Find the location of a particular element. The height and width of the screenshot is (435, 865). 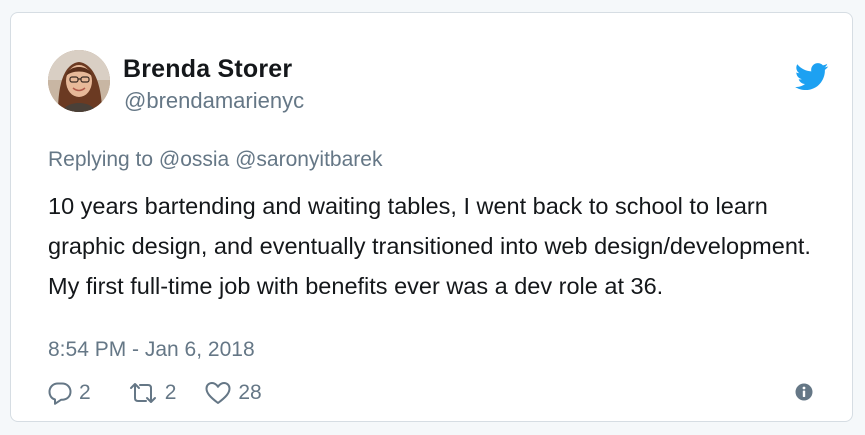

avatar is located at coordinates (79, 81).